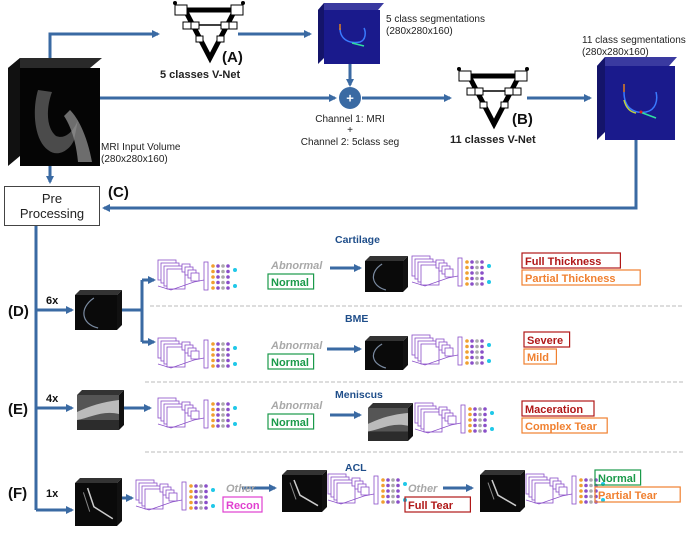 The image size is (691, 533). I want to click on preprocessing-line1: Pre, so click(52, 198).